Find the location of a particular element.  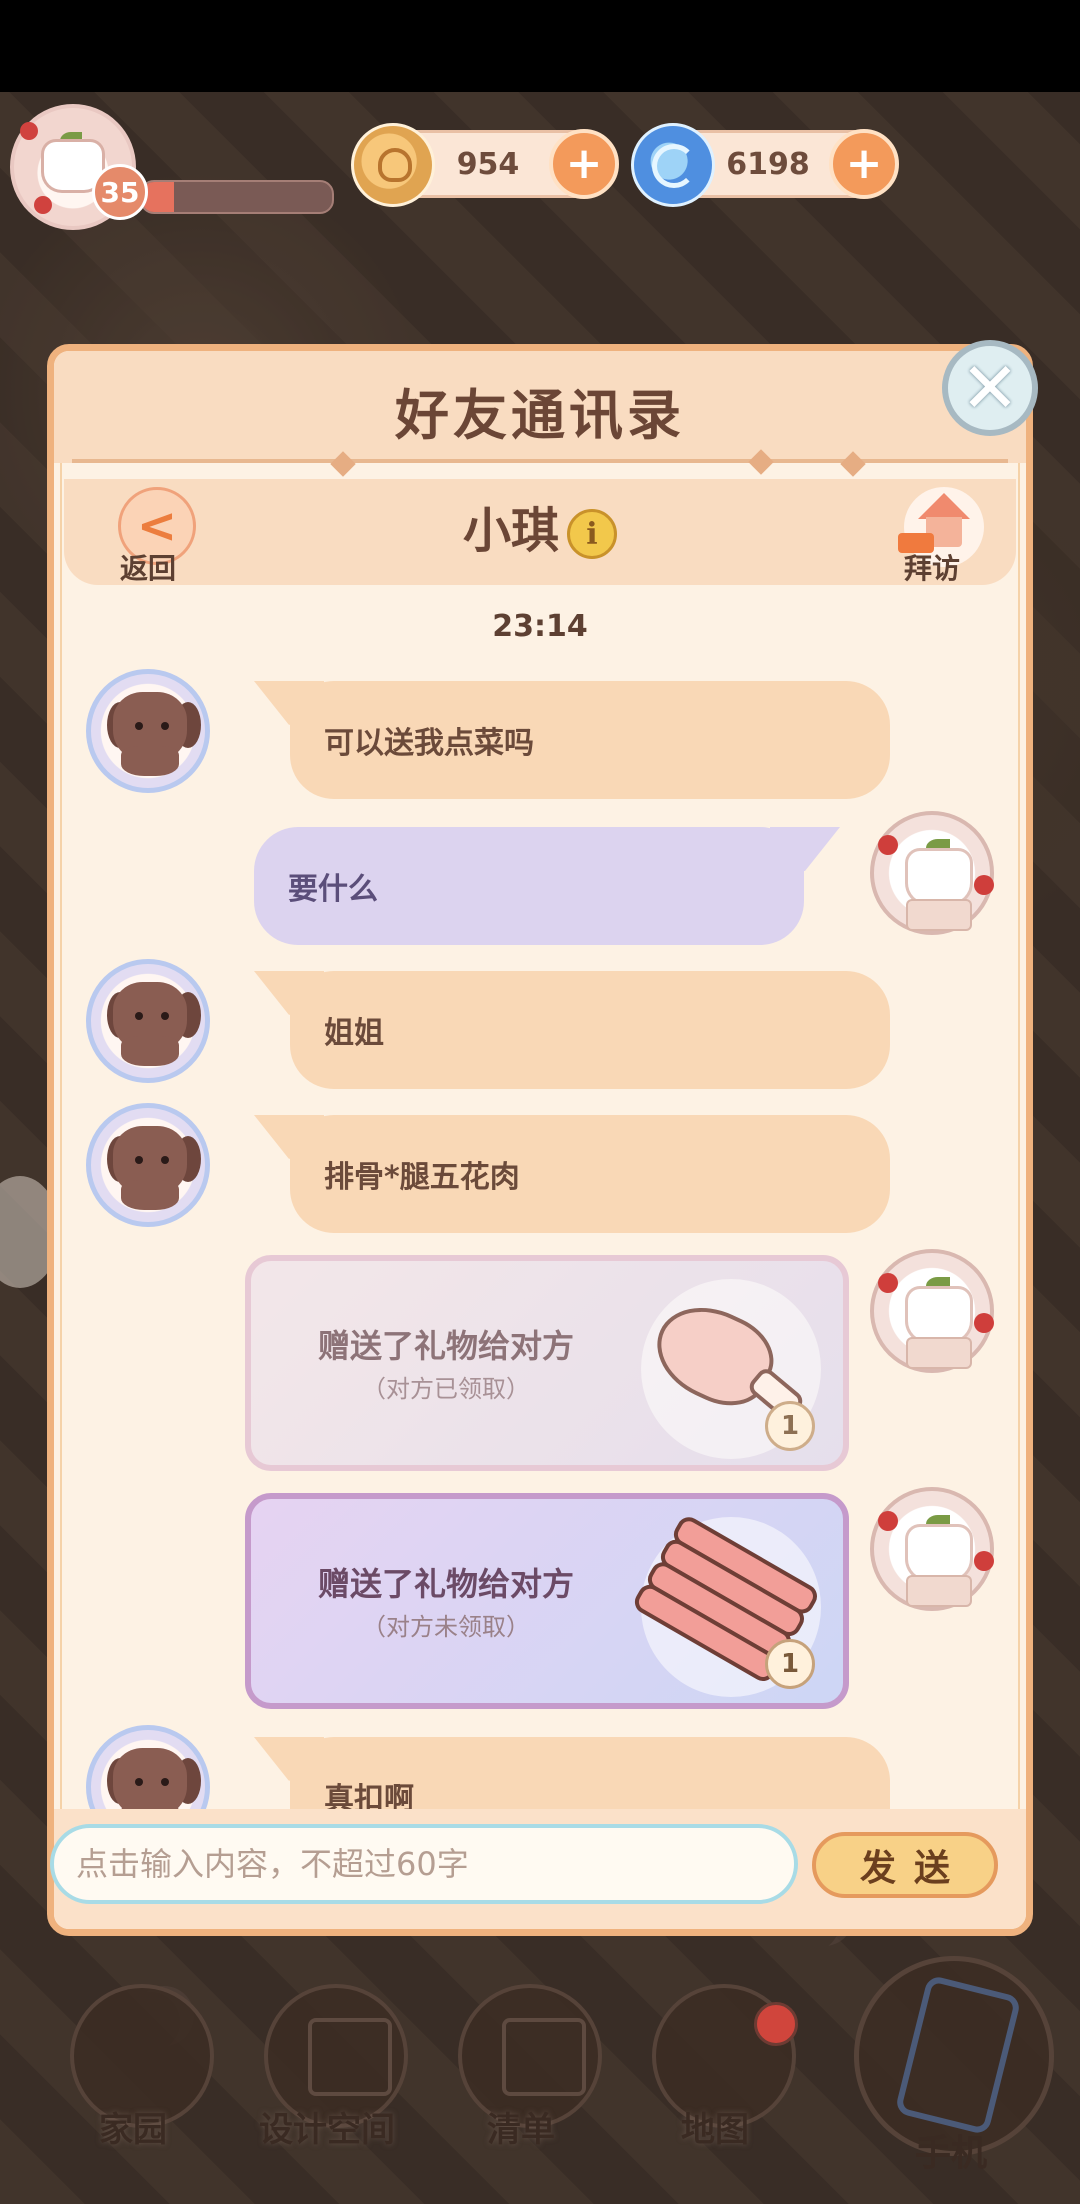

panel-title: 好友通讯录 is located at coordinates (540, 415).